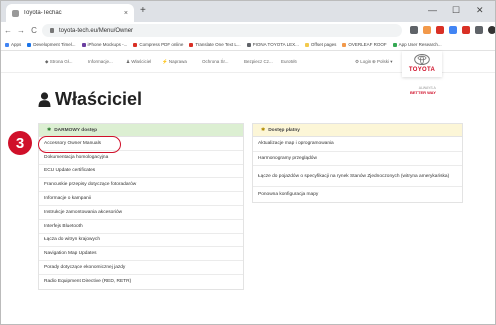 This screenshot has width=496, height=325. Describe the element at coordinates (357, 130) in the screenshot. I see `paid-access-header: ✱ Dostęp płatny` at that location.